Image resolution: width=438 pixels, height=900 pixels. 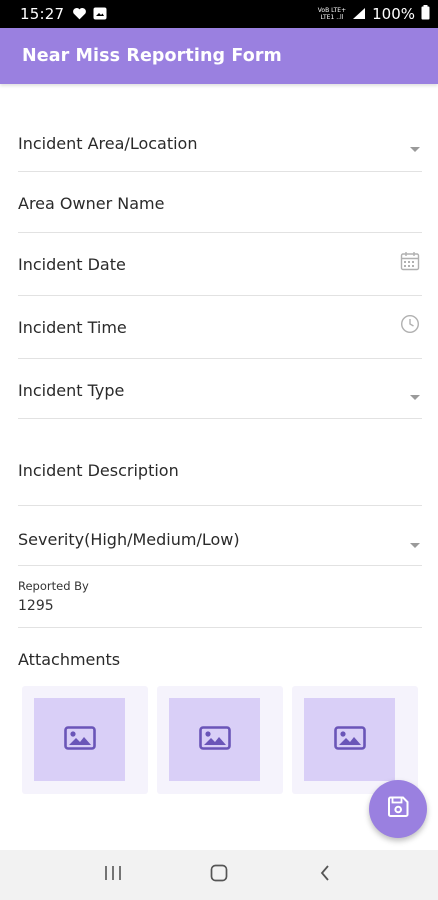 What do you see at coordinates (71, 390) in the screenshot?
I see `incident-type-label: Incident Type` at bounding box center [71, 390].